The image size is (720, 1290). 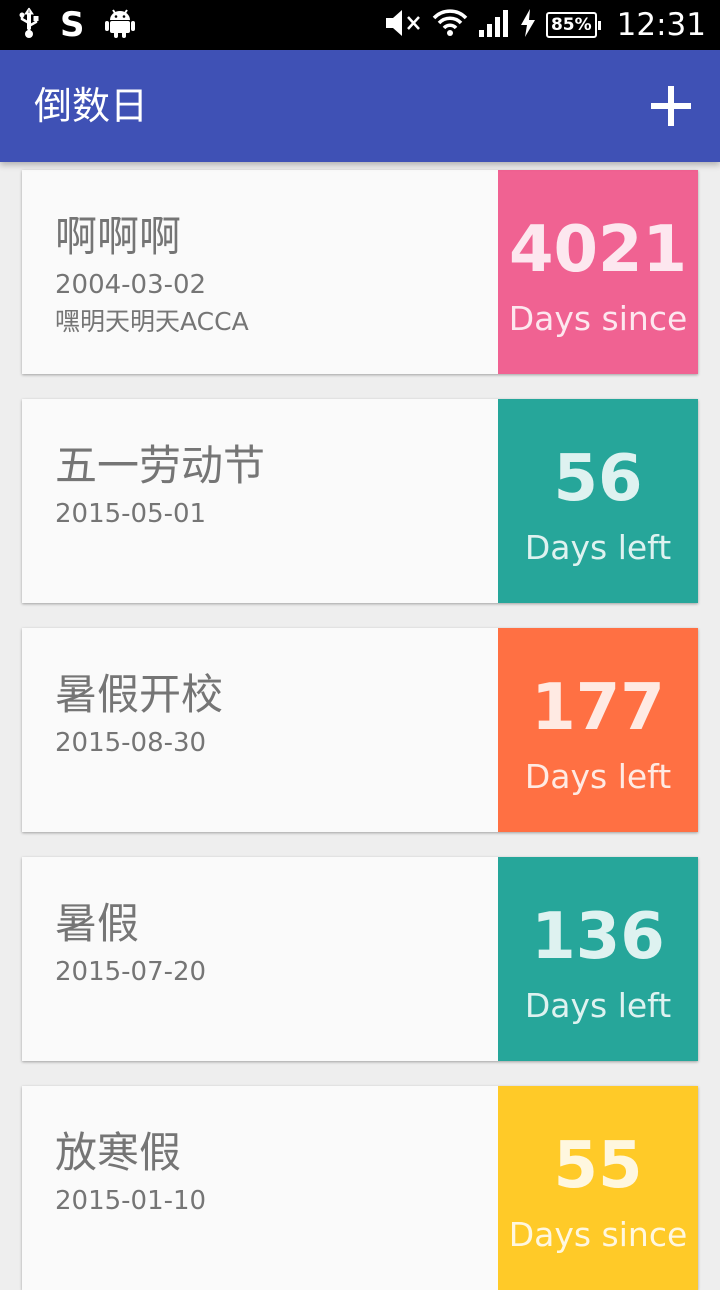 What do you see at coordinates (270, 485) in the screenshot?
I see `event-info: 五一劳动节 2015-05-01` at bounding box center [270, 485].